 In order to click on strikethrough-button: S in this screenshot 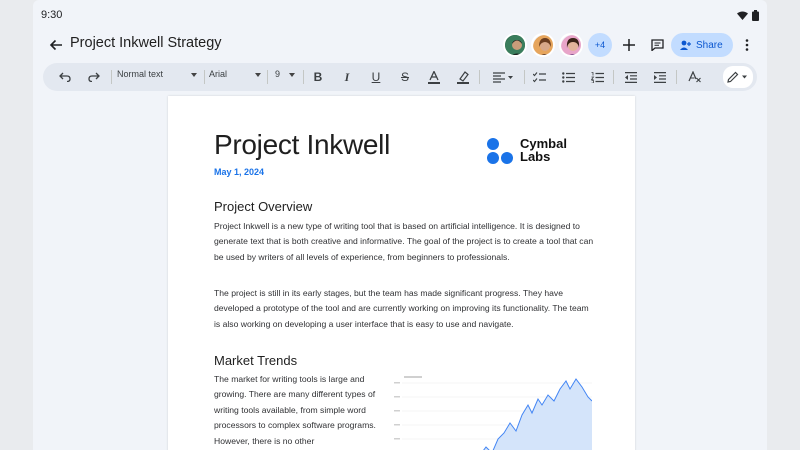, I will do `click(405, 77)`.